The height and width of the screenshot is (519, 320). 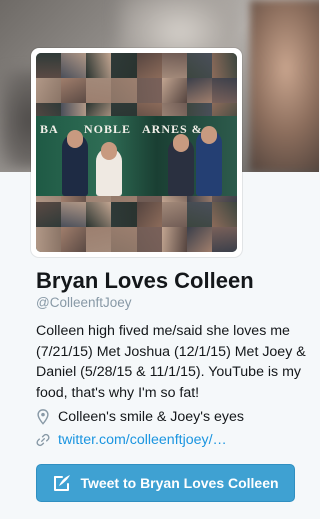 I want to click on tweet-to-button-label: Tweet to Bryan Loves Colleen, so click(x=179, y=483).